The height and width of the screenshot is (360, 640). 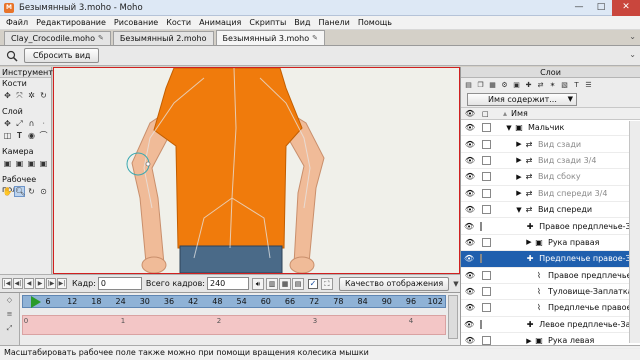 I want to click on quality-checkbox: ✓, so click(x=313, y=283).